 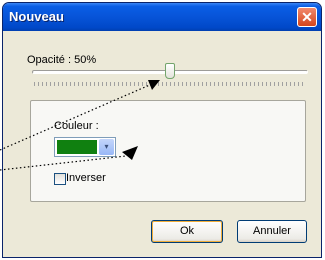 I want to click on close-icon: ✕, so click(x=307, y=17).